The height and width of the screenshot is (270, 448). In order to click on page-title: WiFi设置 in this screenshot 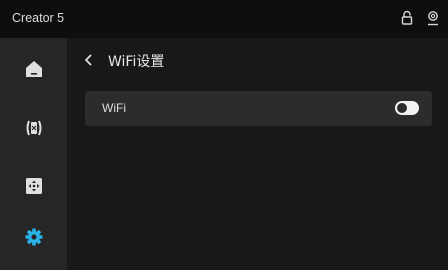, I will do `click(136, 62)`.